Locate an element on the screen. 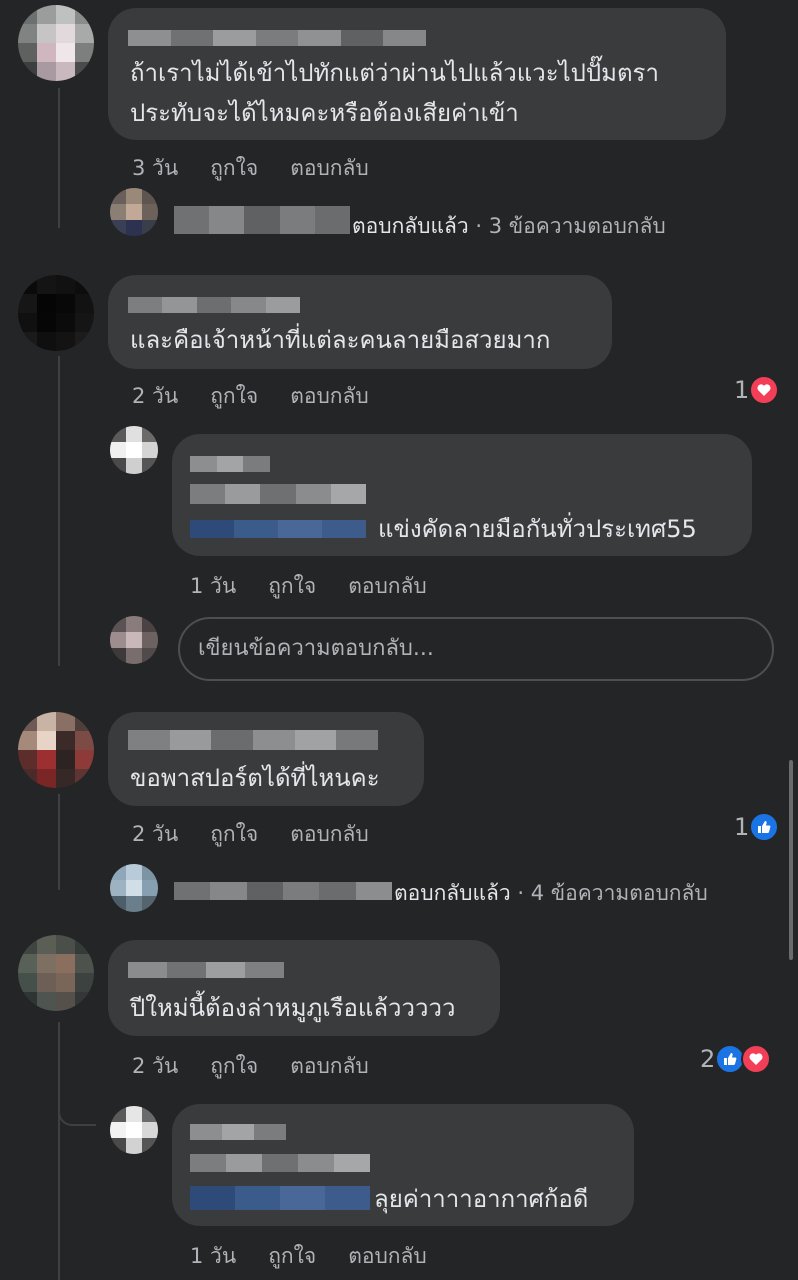  timestamp: 3 วัน is located at coordinates (155, 168).